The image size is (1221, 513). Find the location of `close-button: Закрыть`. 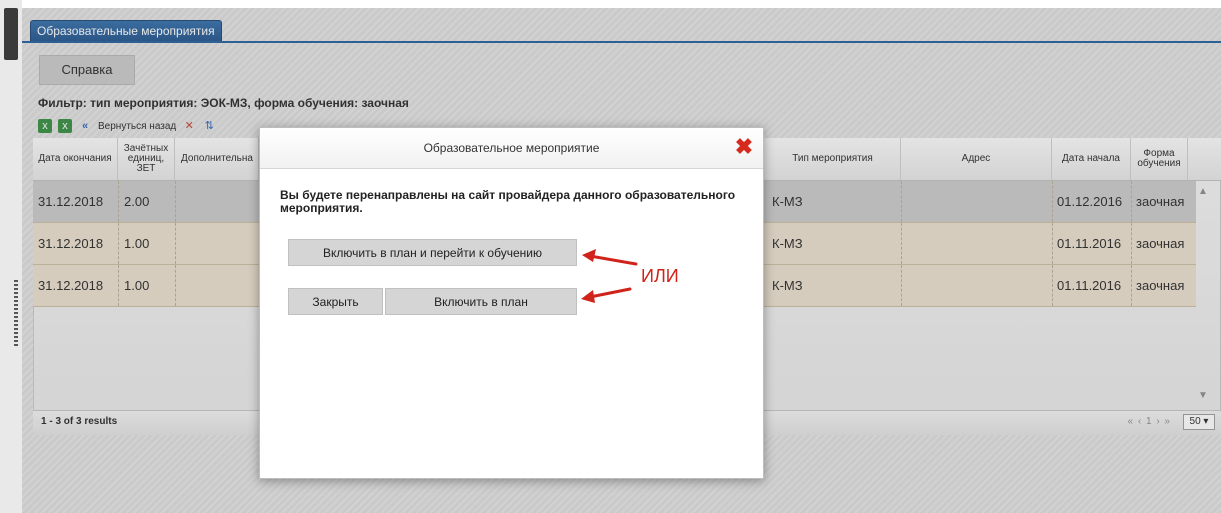

close-button: Закрыть is located at coordinates (335, 301).